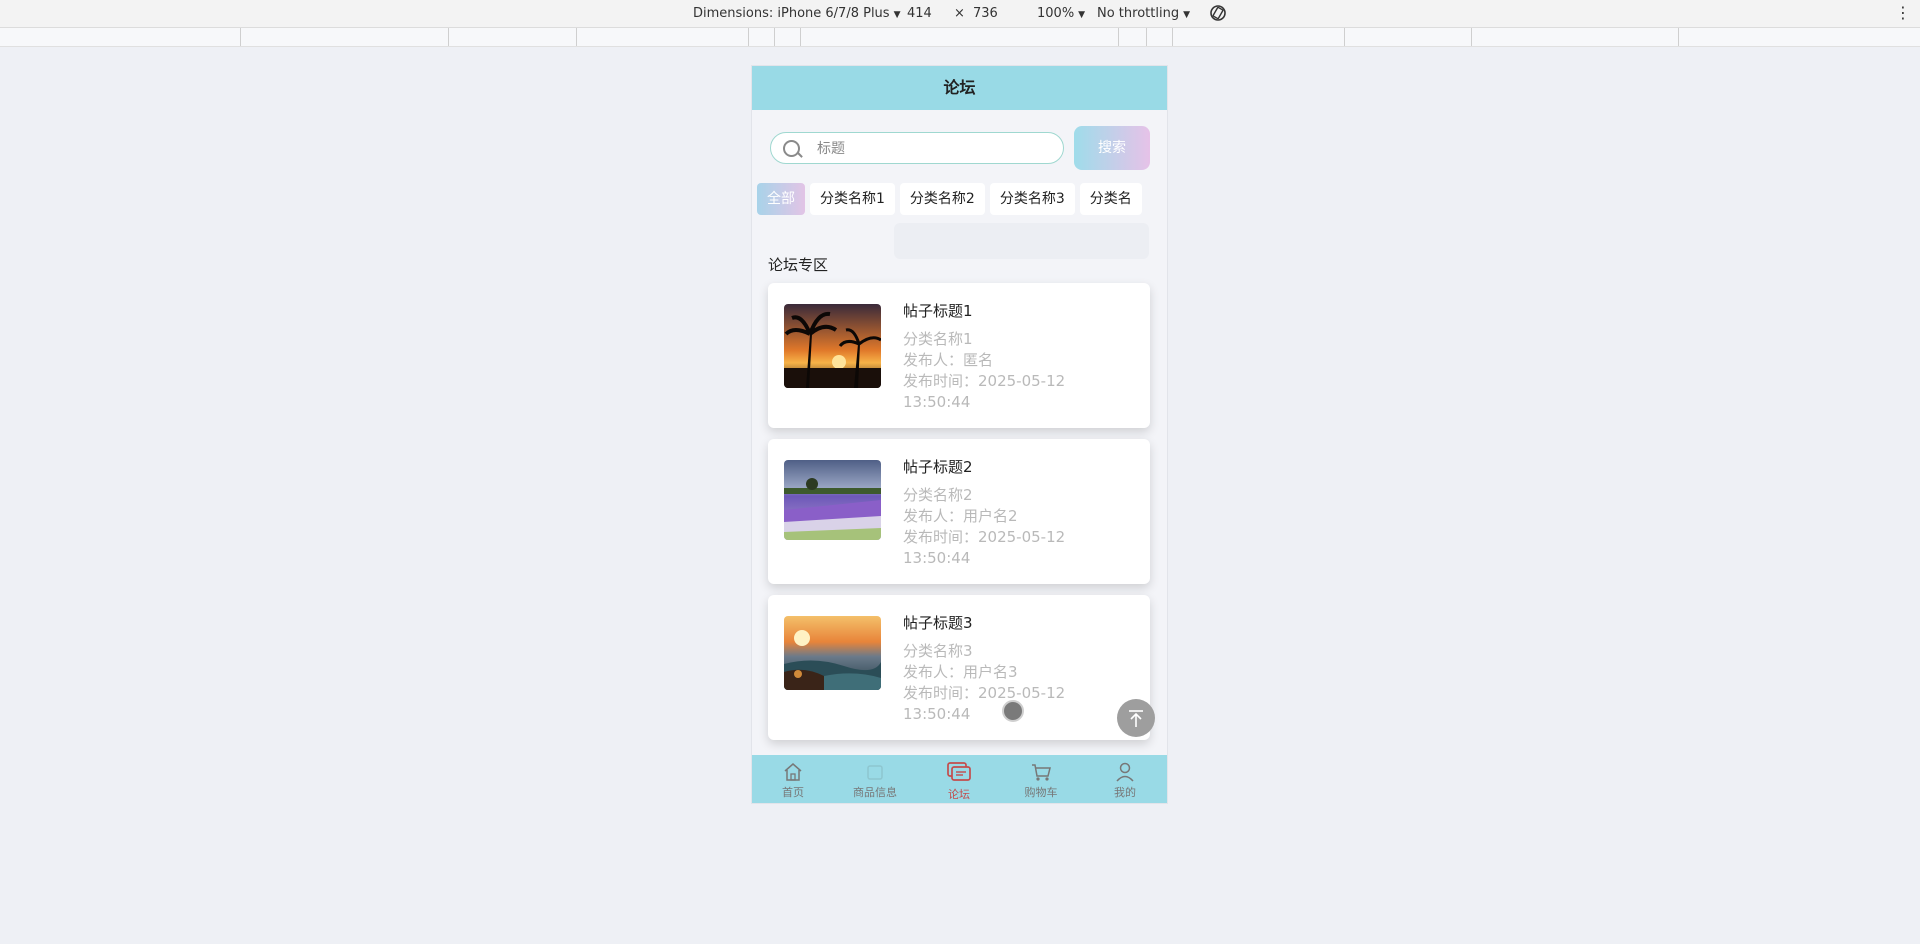 Image resolution: width=1920 pixels, height=944 pixels. Describe the element at coordinates (791, 13) in the screenshot. I see `device-name: Dimensions: iPhone 6/7/8 Plus` at that location.